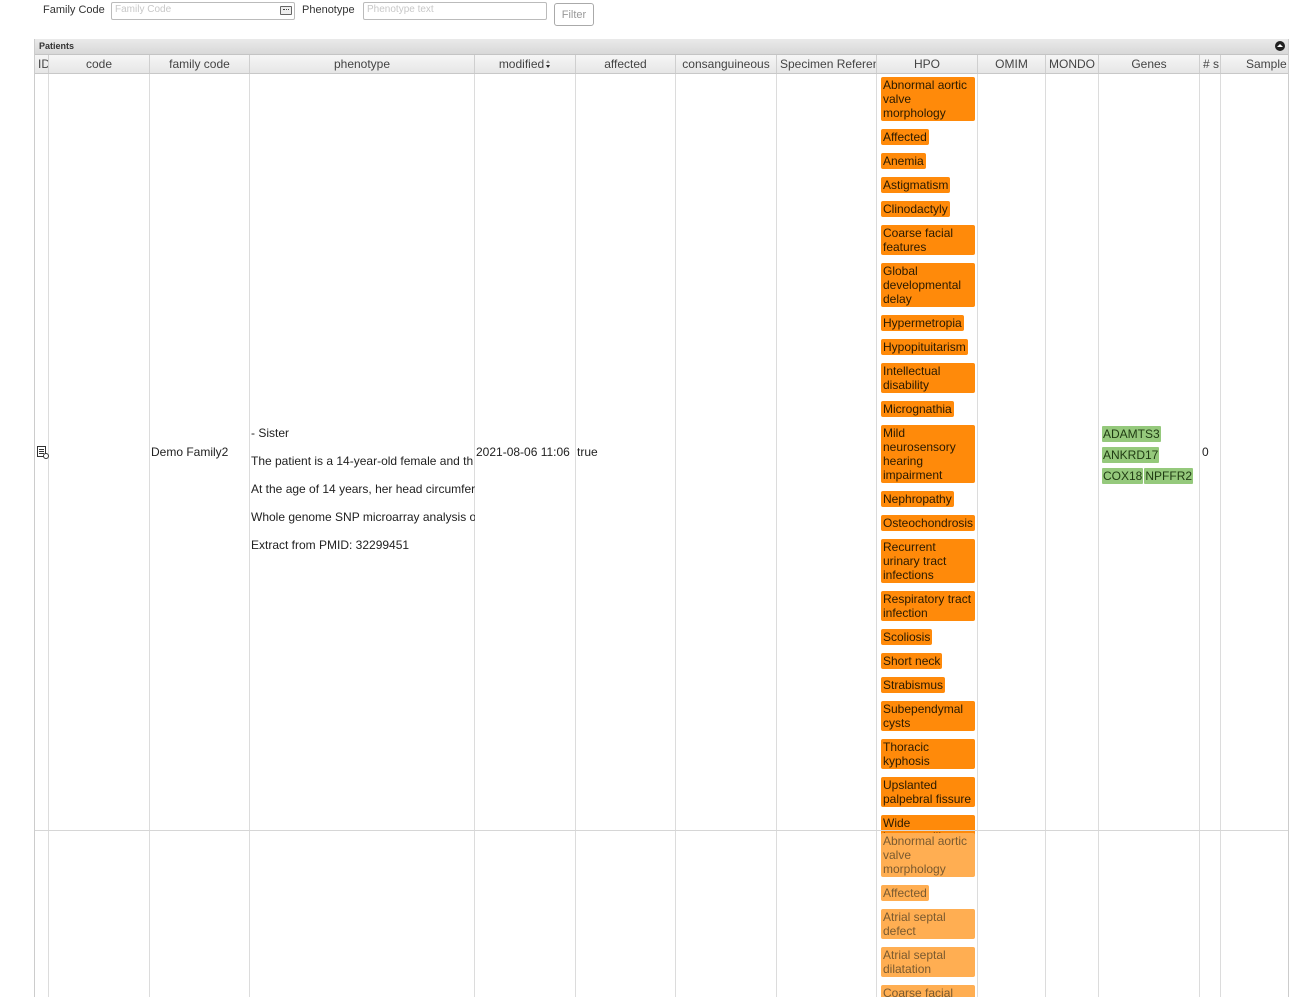 Image resolution: width=1310 pixels, height=997 pixels. I want to click on phenotype-line: - Sister, so click(270, 433).